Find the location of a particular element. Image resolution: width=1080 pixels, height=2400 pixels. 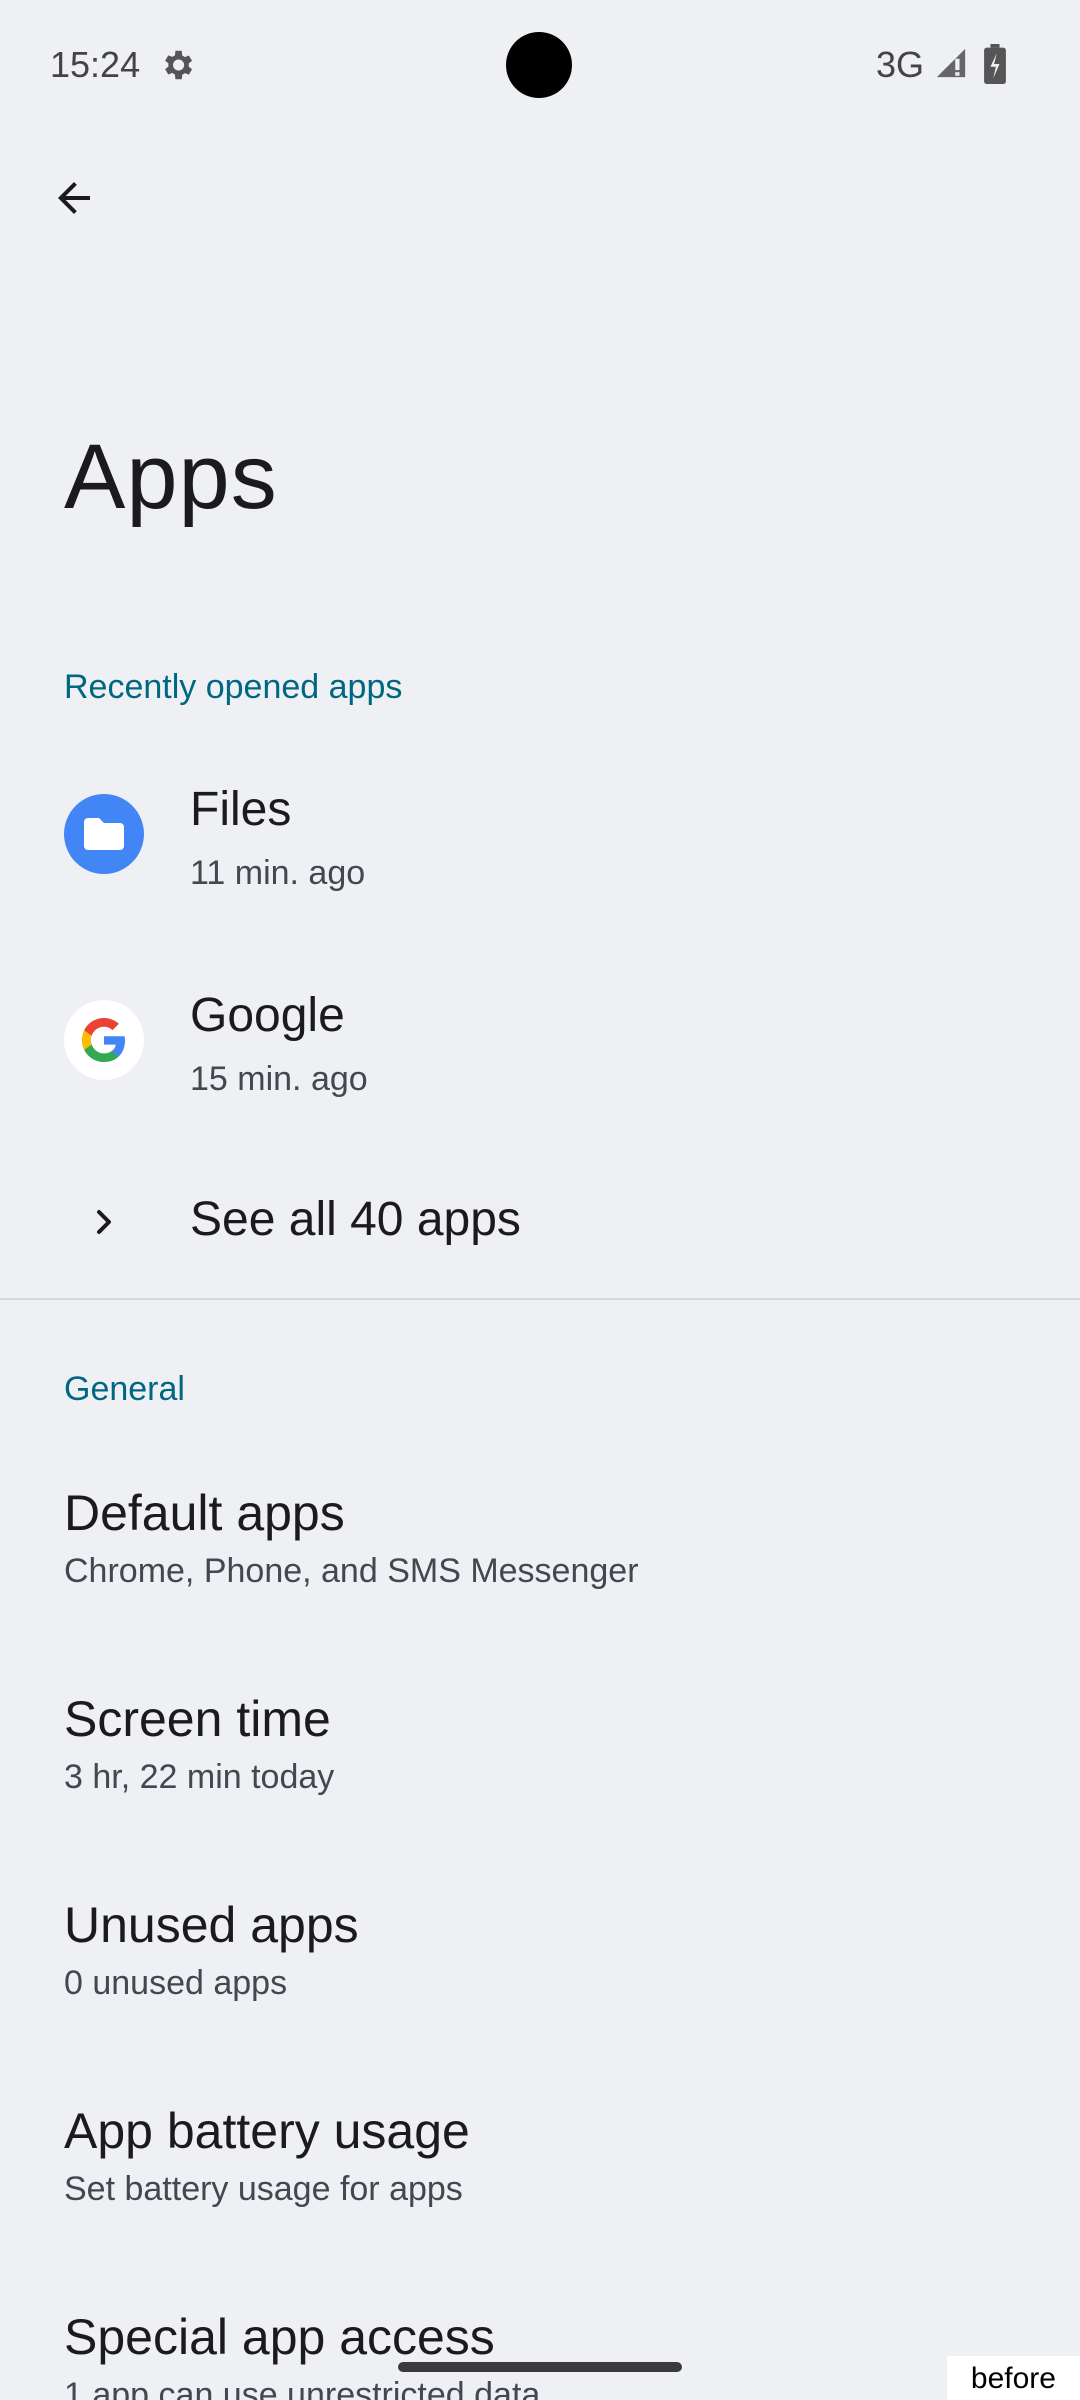

item-title: App battery usage is located at coordinates (267, 2131).